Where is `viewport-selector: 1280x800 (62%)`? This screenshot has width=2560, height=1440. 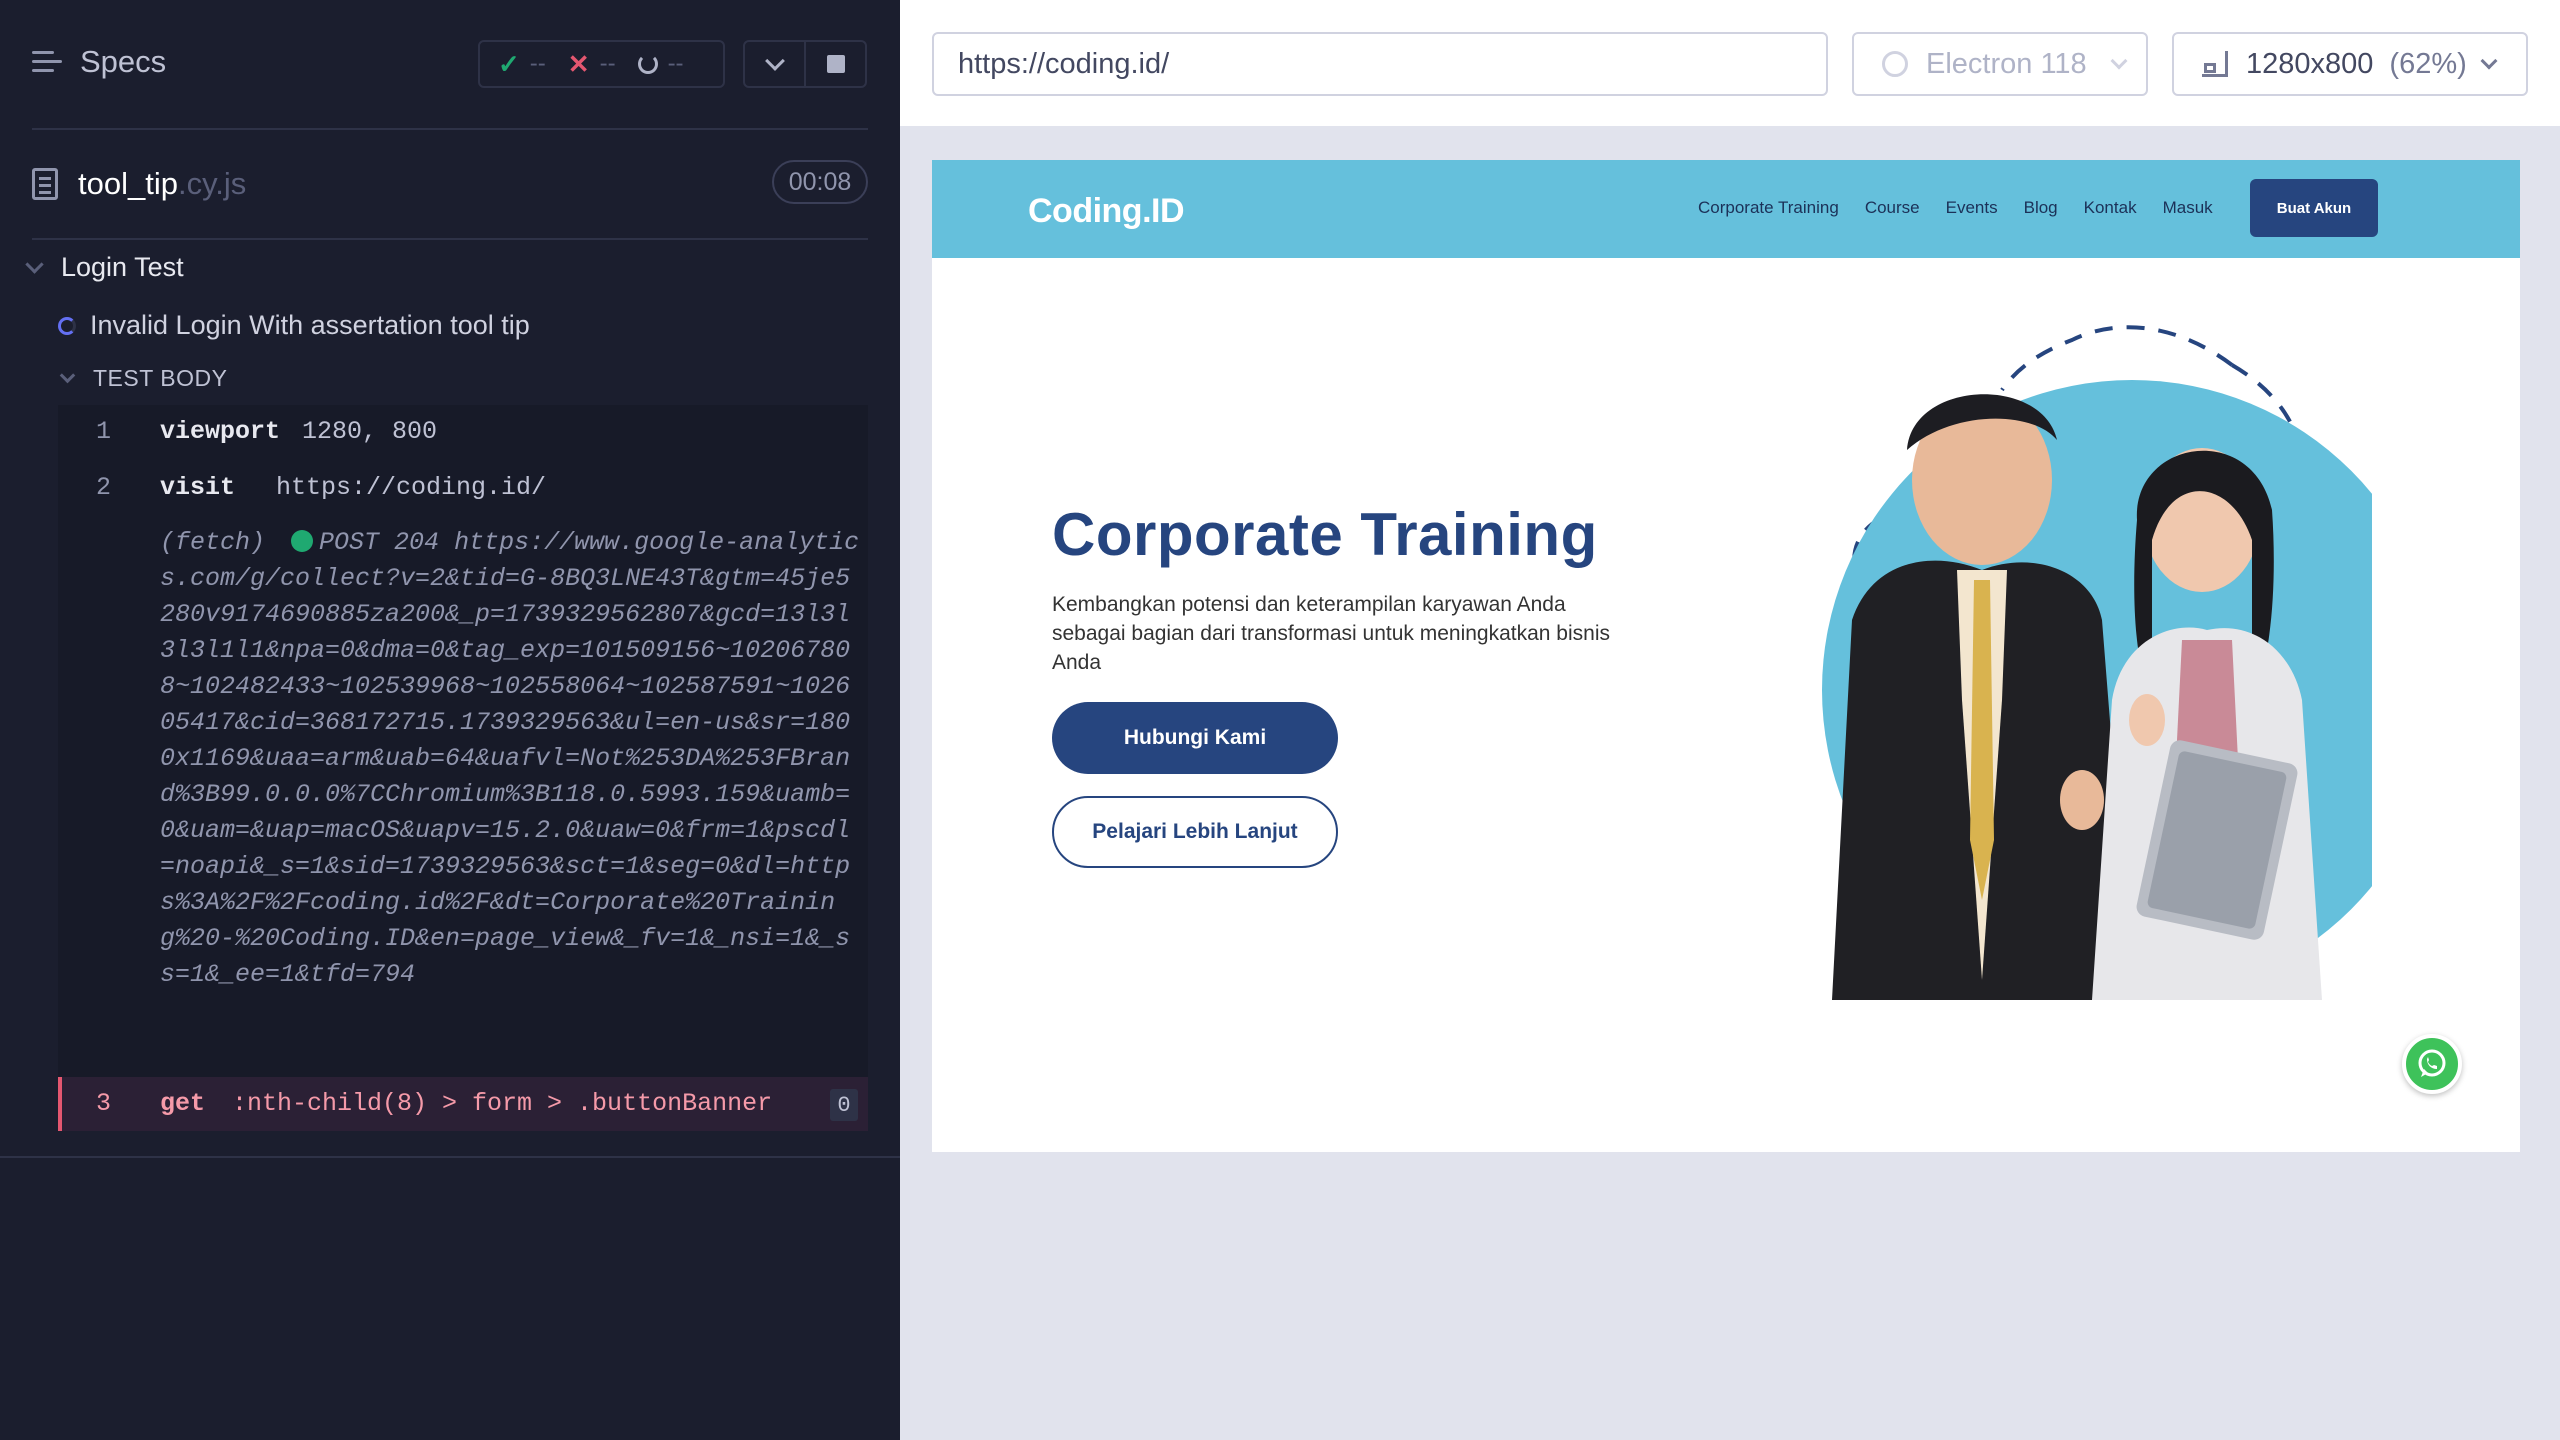
viewport-selector: 1280x800 (62%) is located at coordinates (2350, 64).